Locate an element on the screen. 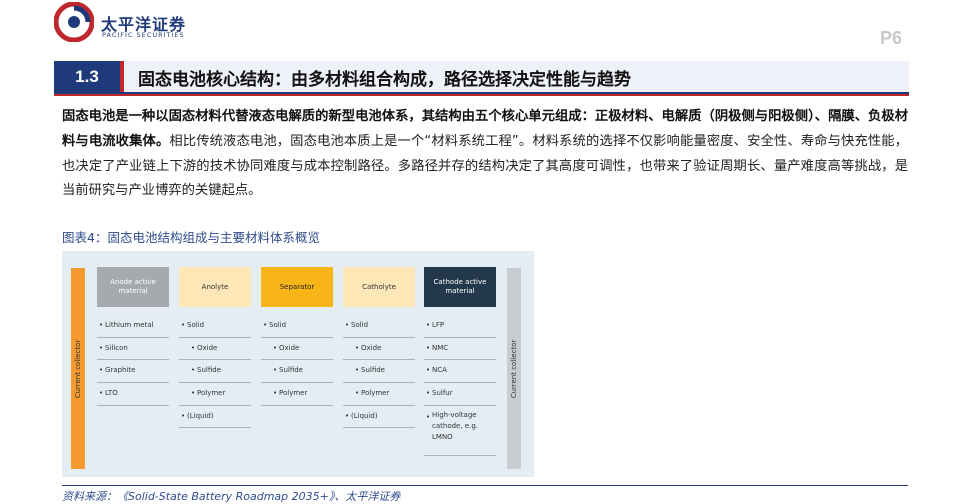 This screenshot has height=504, width=969. material-item-label: NCA is located at coordinates (439, 370).